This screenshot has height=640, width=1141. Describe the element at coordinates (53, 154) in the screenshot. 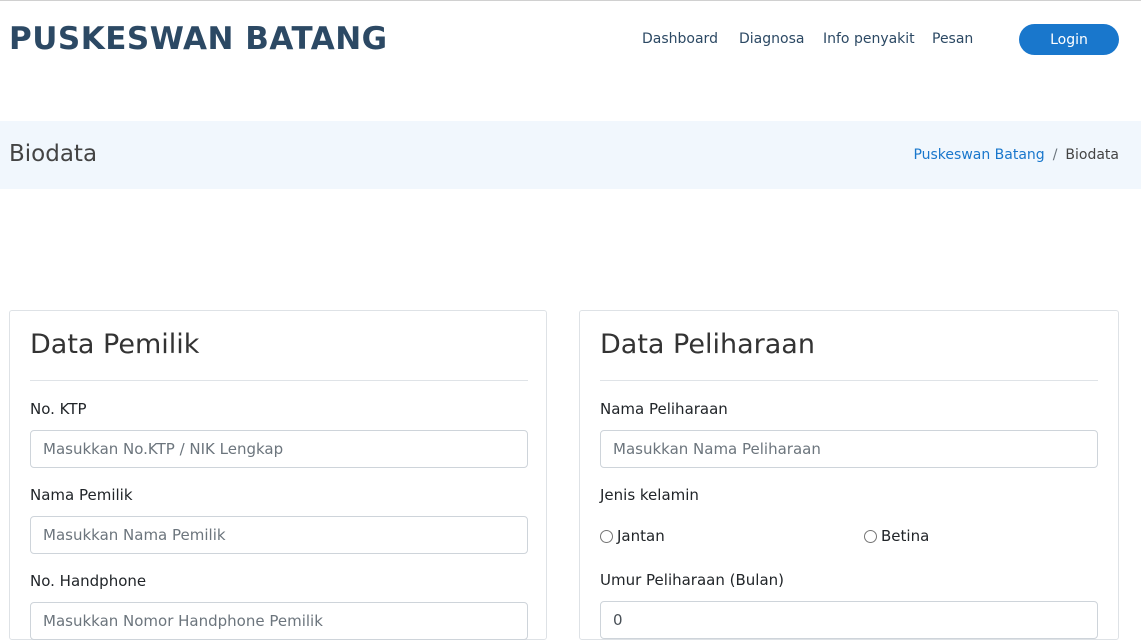

I see `page-title: Biodata` at that location.